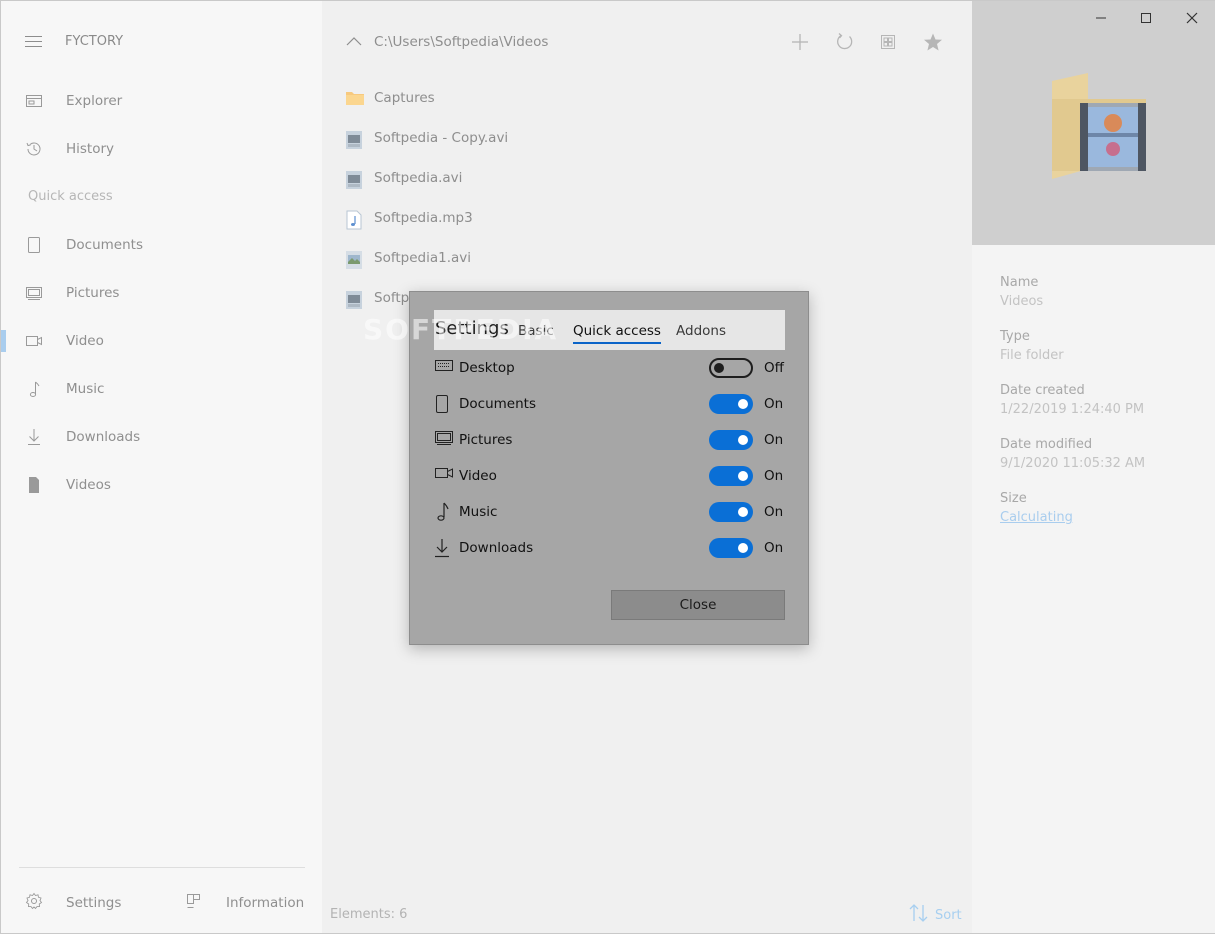 Image resolution: width=1215 pixels, height=934 pixels. What do you see at coordinates (461, 42) in the screenshot?
I see `current-path: C:\Users\Softpedia\Videos` at bounding box center [461, 42].